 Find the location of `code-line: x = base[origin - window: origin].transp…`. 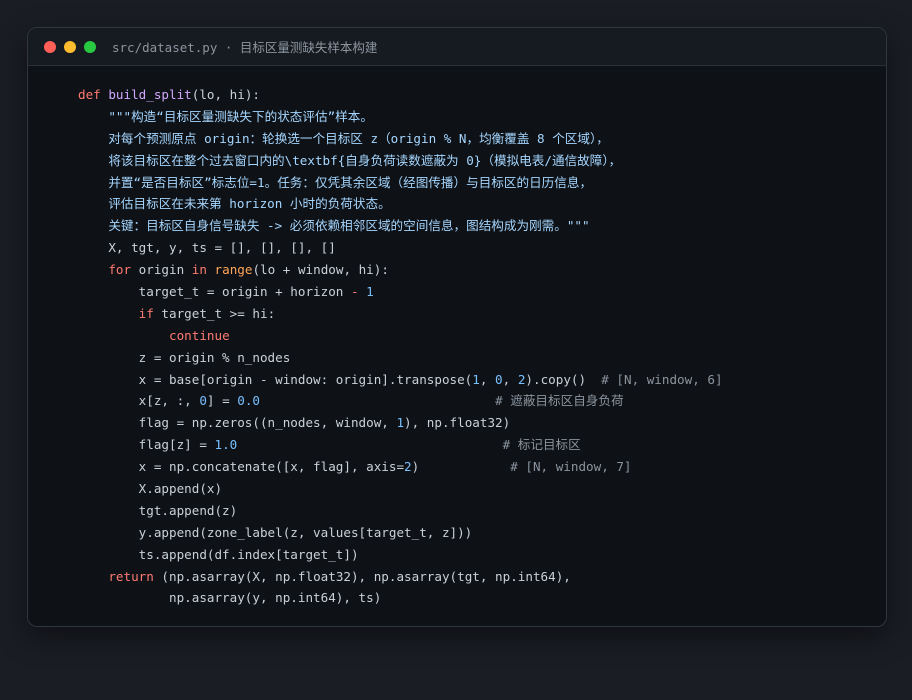

code-line: x = base[origin - window: origin].transp… is located at coordinates (477, 380).